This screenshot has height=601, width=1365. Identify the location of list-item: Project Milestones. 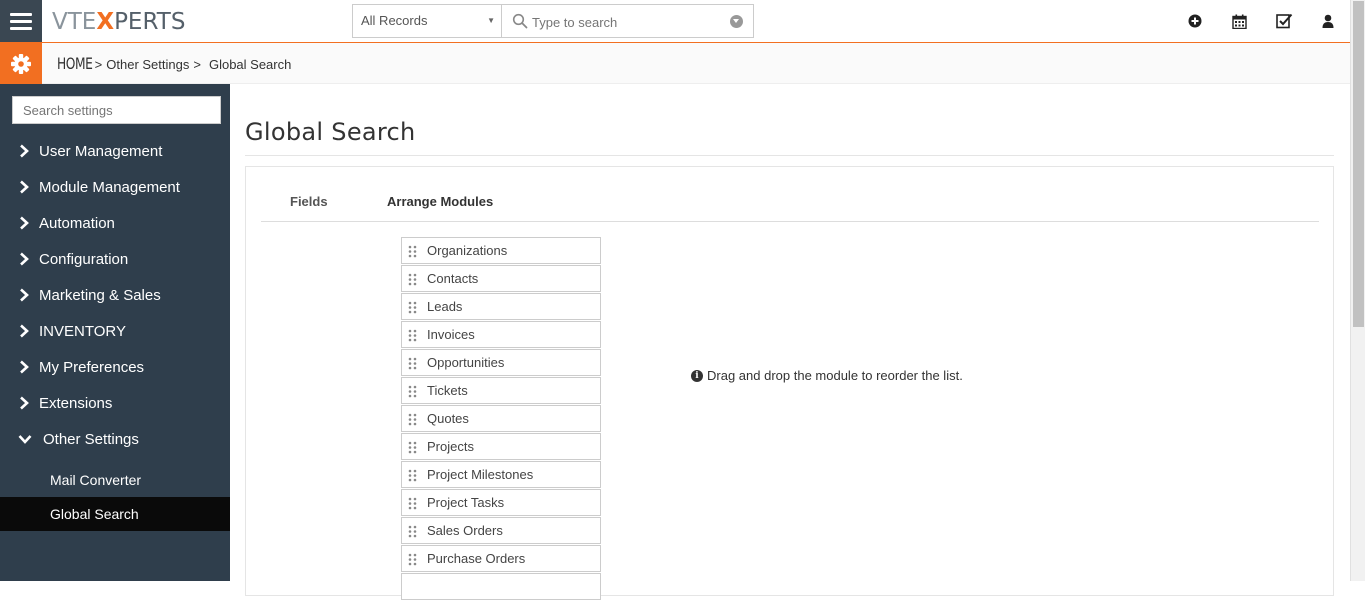
(501, 474).